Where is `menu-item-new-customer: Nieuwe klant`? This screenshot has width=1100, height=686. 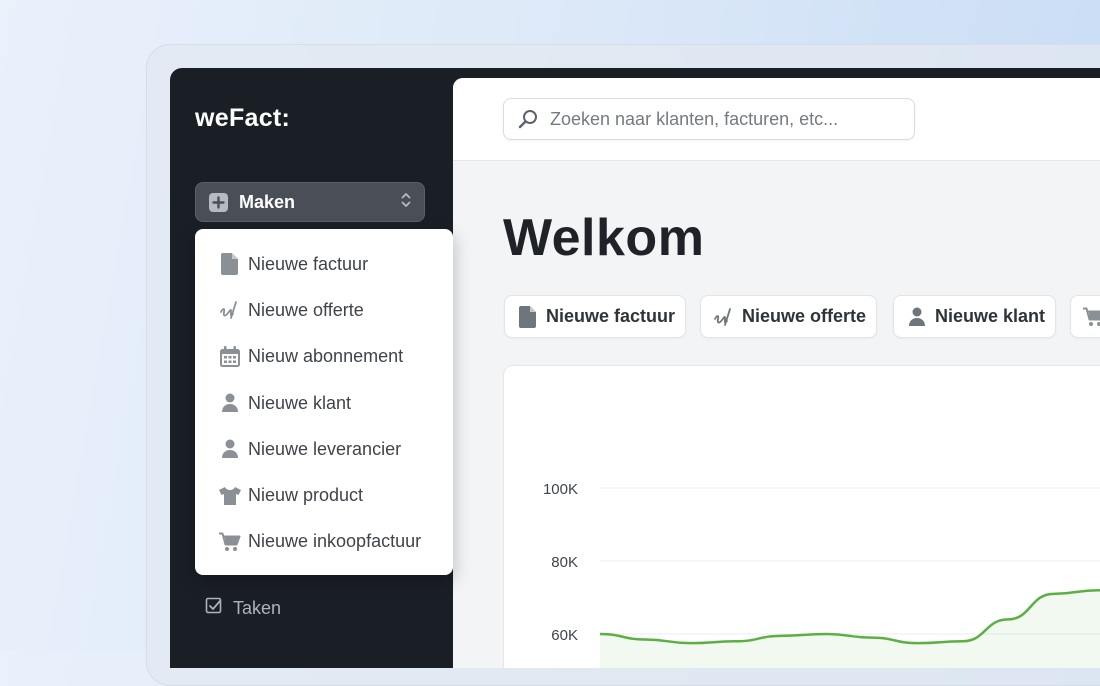
menu-item-new-customer: Nieuwe klant is located at coordinates (324, 403).